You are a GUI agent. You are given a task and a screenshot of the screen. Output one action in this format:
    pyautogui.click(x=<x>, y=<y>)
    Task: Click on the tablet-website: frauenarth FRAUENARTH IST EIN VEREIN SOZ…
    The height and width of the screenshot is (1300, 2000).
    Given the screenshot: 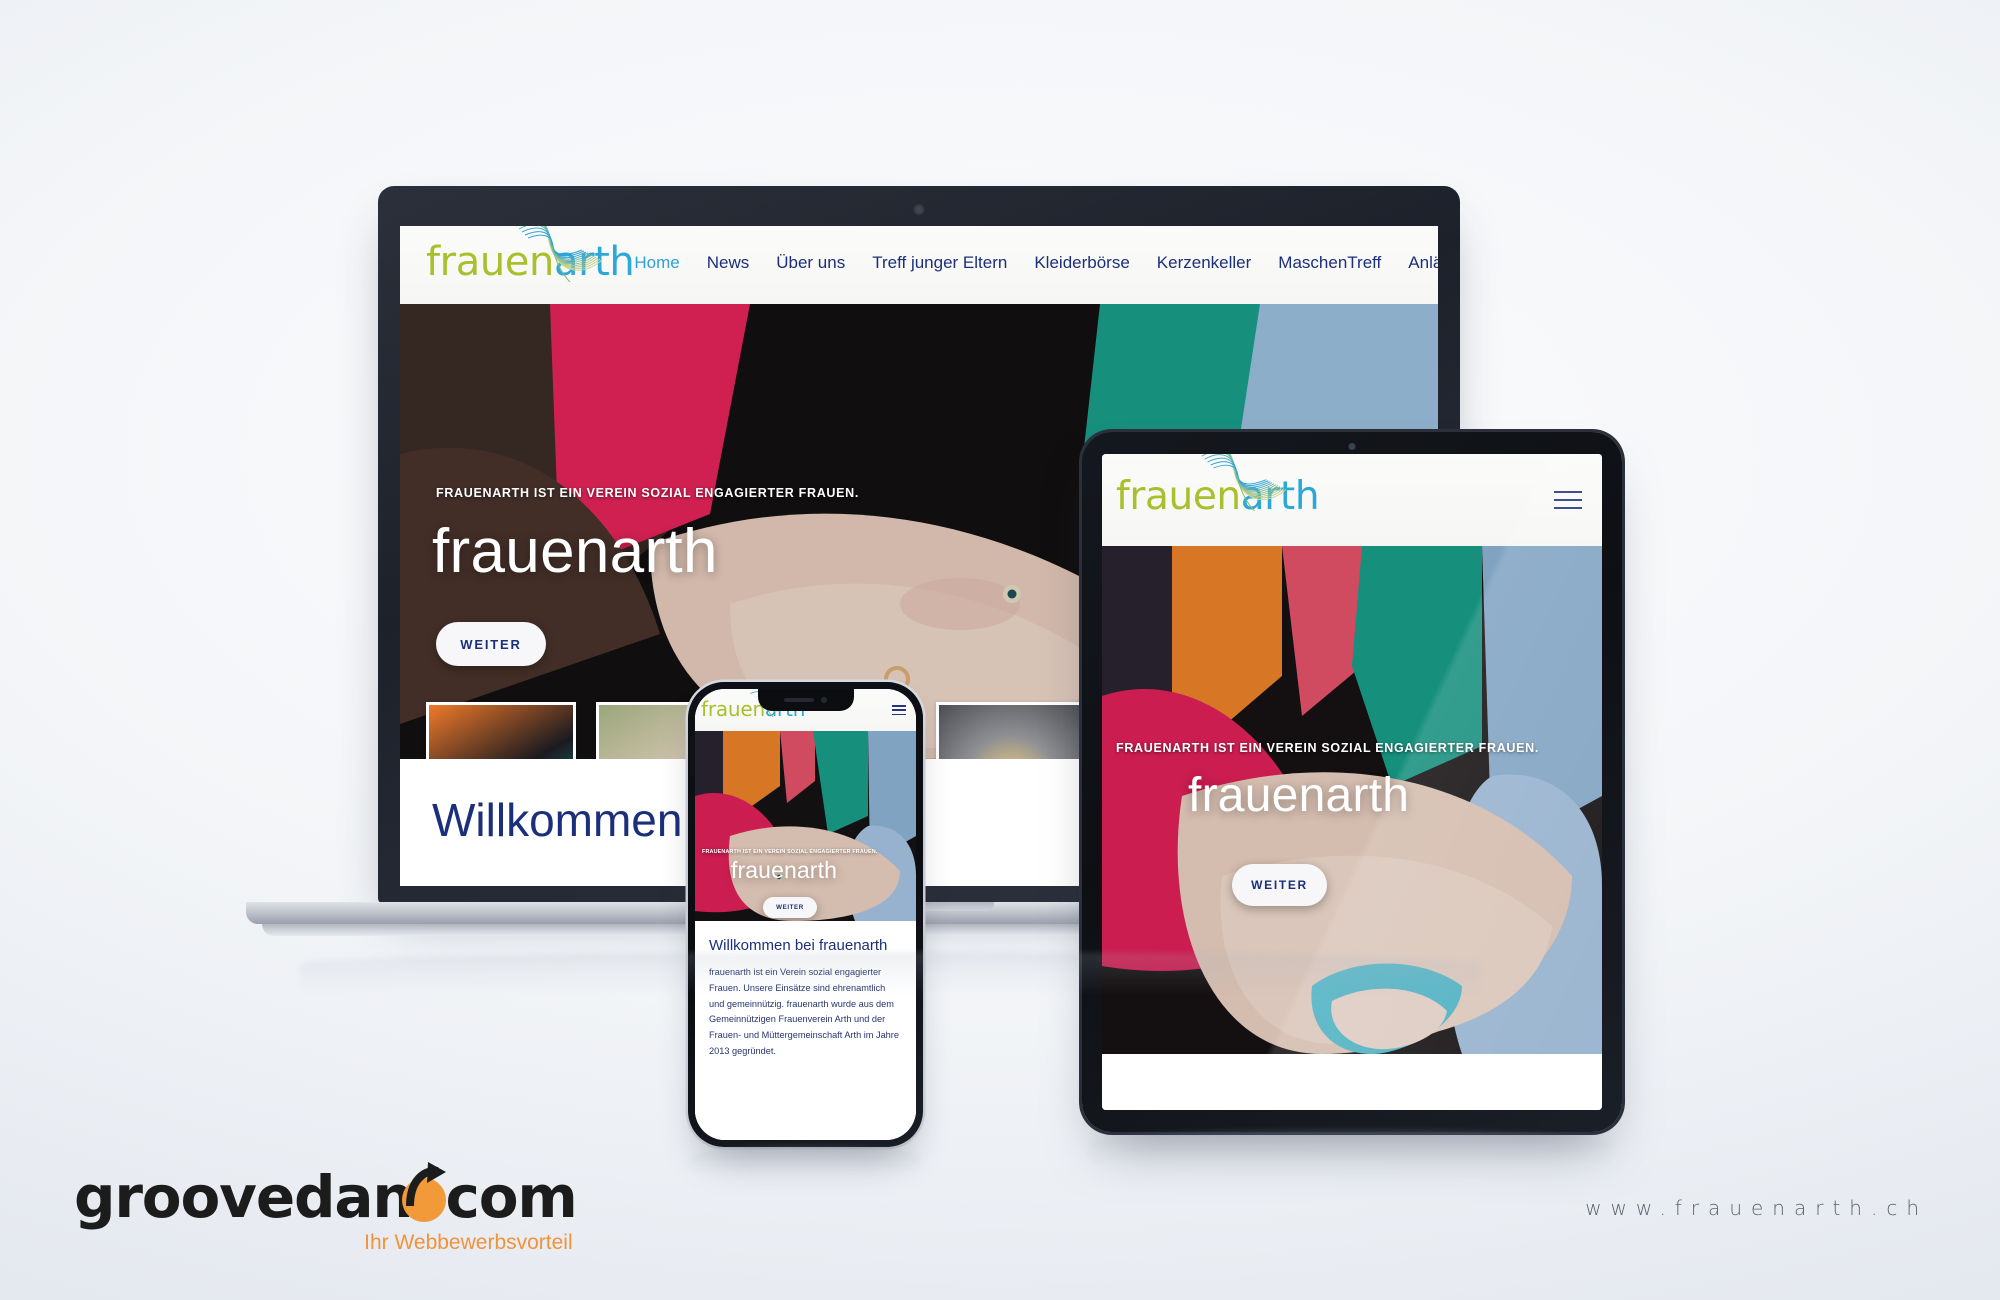 What is the action you would take?
    pyautogui.click(x=1352, y=782)
    